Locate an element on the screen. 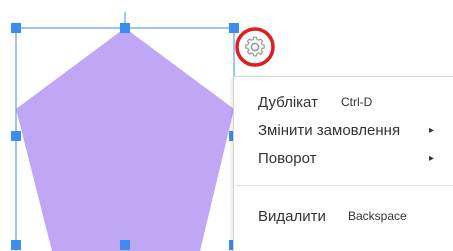 The width and height of the screenshot is (453, 251). resize-handle-top-left is located at coordinates (16, 28).